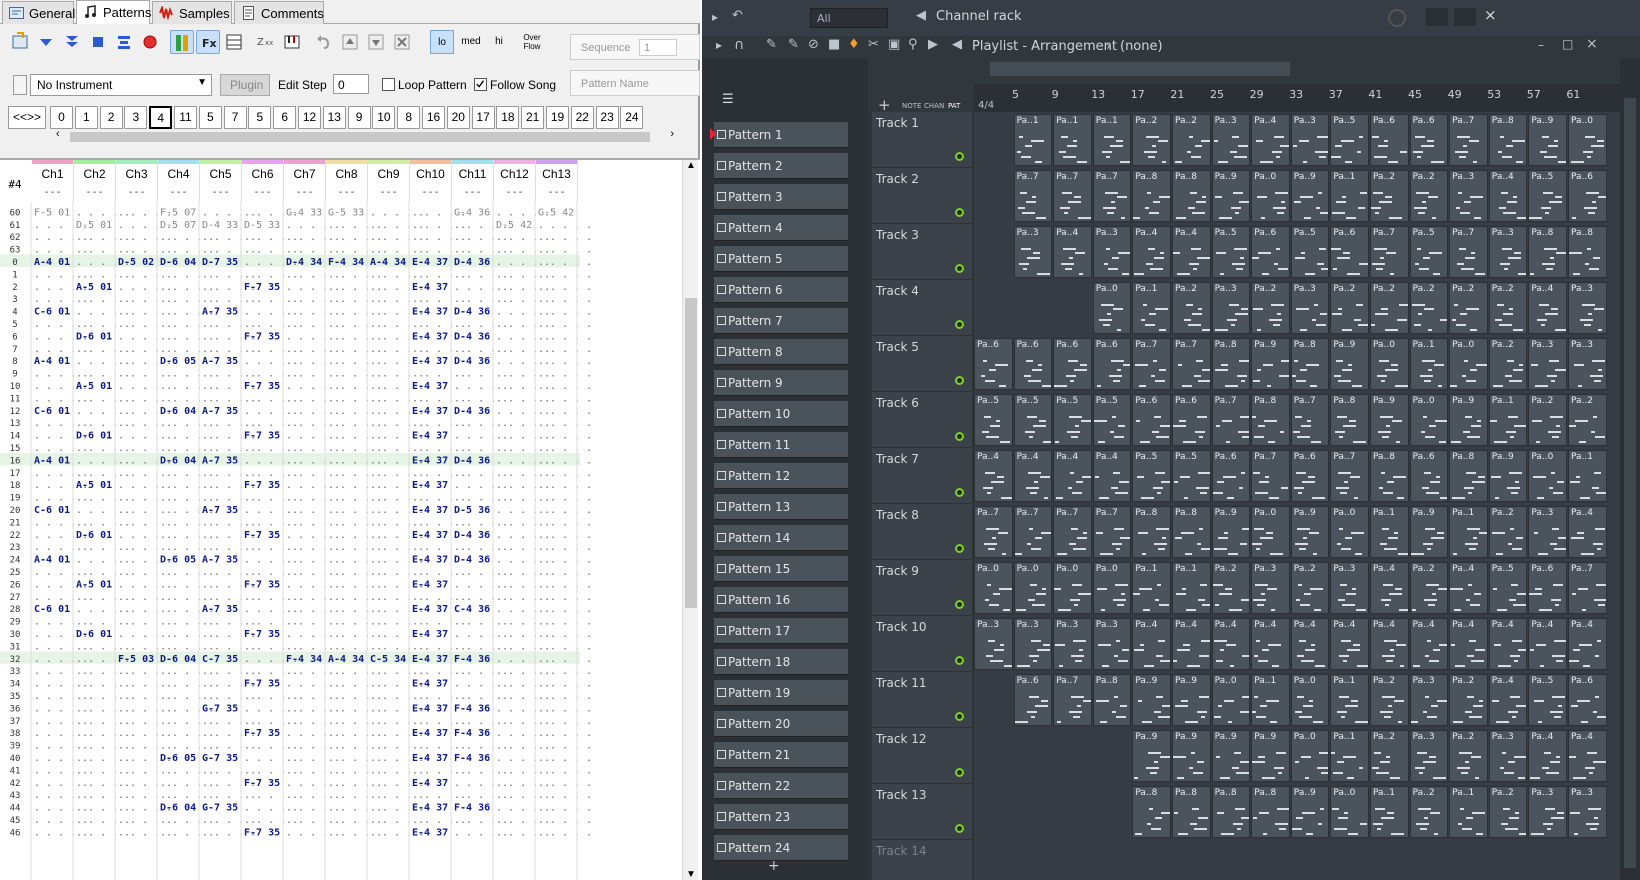 This screenshot has width=1640, height=880. What do you see at coordinates (182, 42) in the screenshot?
I see `channels-view-icon` at bounding box center [182, 42].